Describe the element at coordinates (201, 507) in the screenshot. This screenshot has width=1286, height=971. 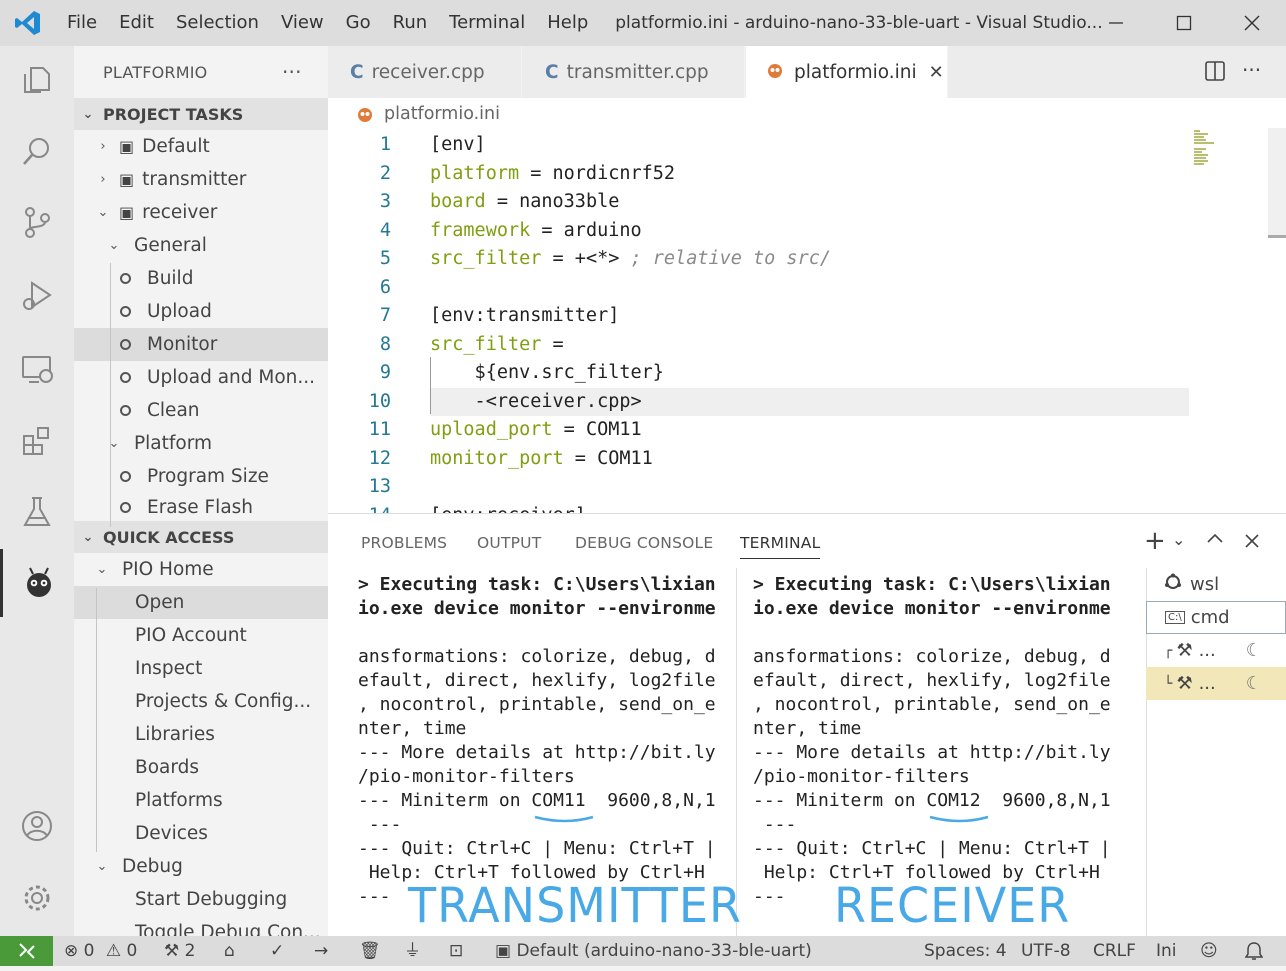
I see `task-erase-flash: Erase Flash` at that location.